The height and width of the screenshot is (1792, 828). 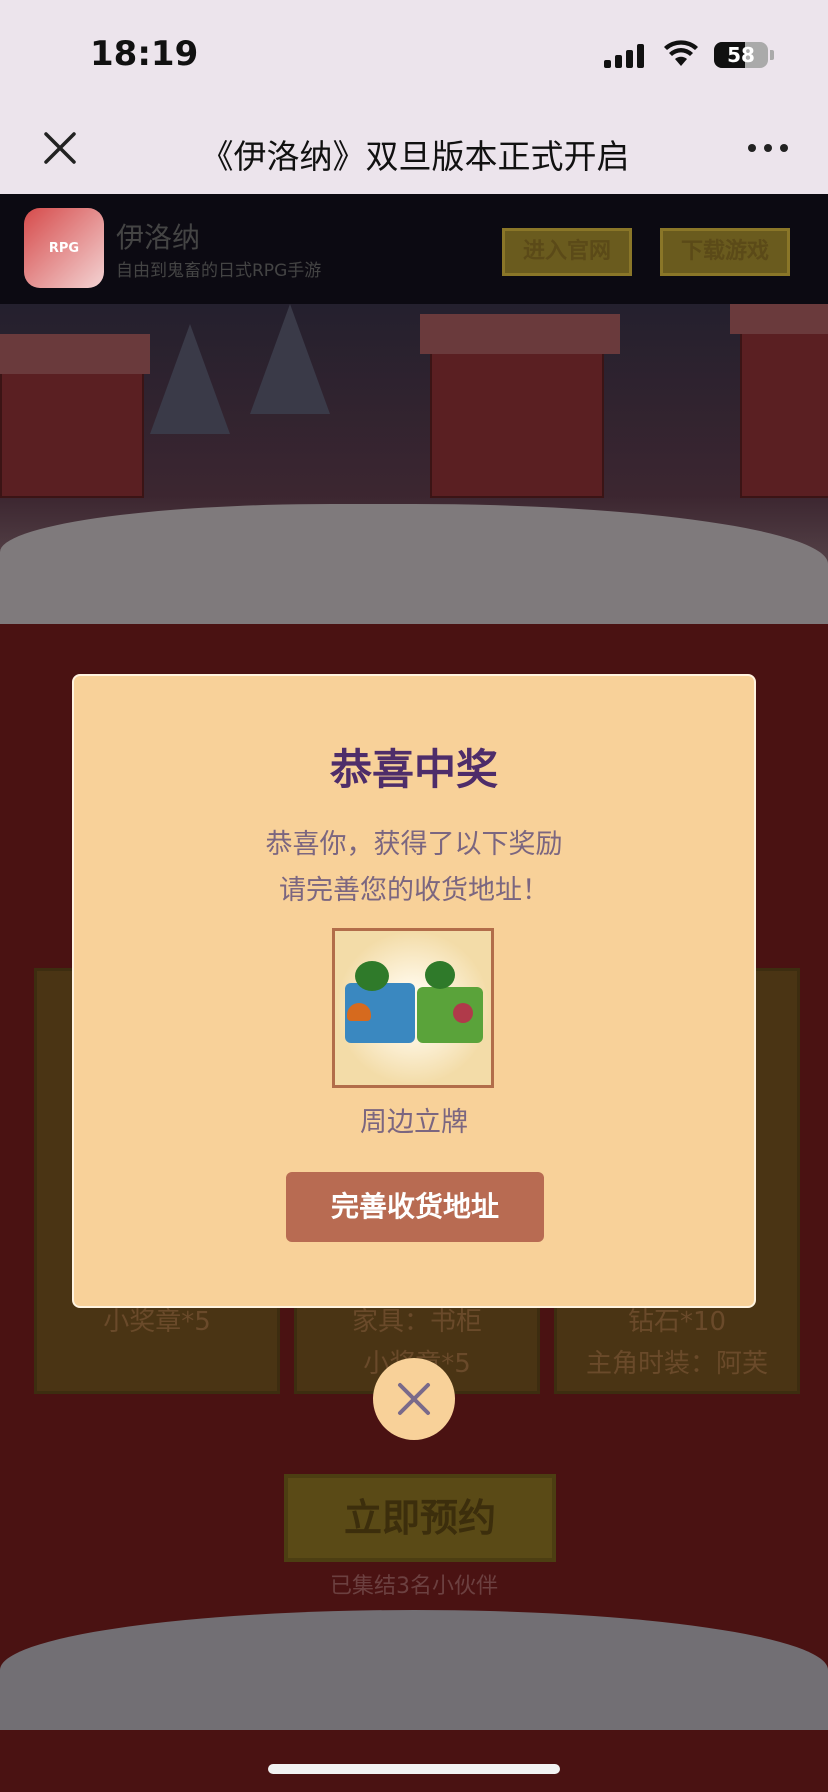 I want to click on status-bar: 18:19 58, so click(x=414, y=53).